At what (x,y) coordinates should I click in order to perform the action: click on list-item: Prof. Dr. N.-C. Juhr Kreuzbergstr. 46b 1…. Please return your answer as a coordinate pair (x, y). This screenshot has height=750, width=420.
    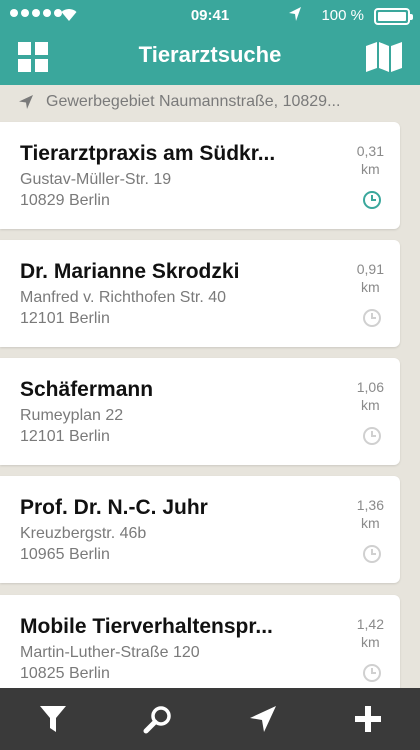
    Looking at the image, I should click on (200, 529).